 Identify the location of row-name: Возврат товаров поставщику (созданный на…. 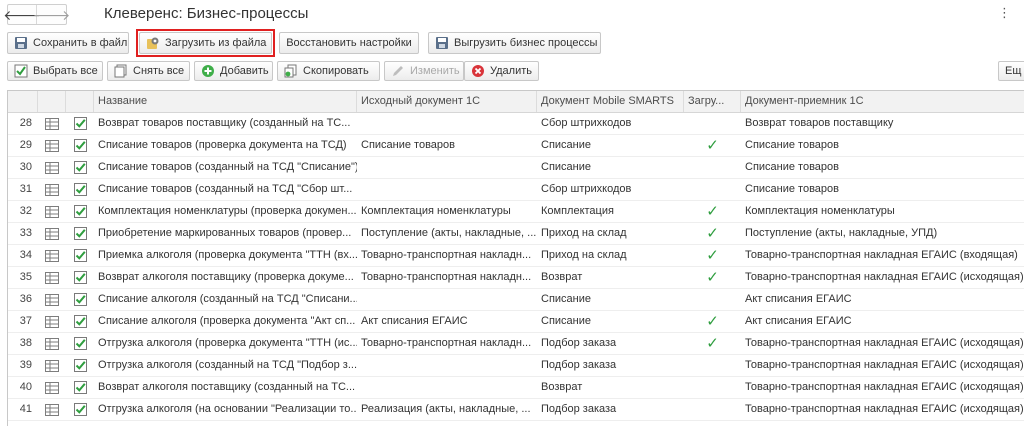
(224, 123).